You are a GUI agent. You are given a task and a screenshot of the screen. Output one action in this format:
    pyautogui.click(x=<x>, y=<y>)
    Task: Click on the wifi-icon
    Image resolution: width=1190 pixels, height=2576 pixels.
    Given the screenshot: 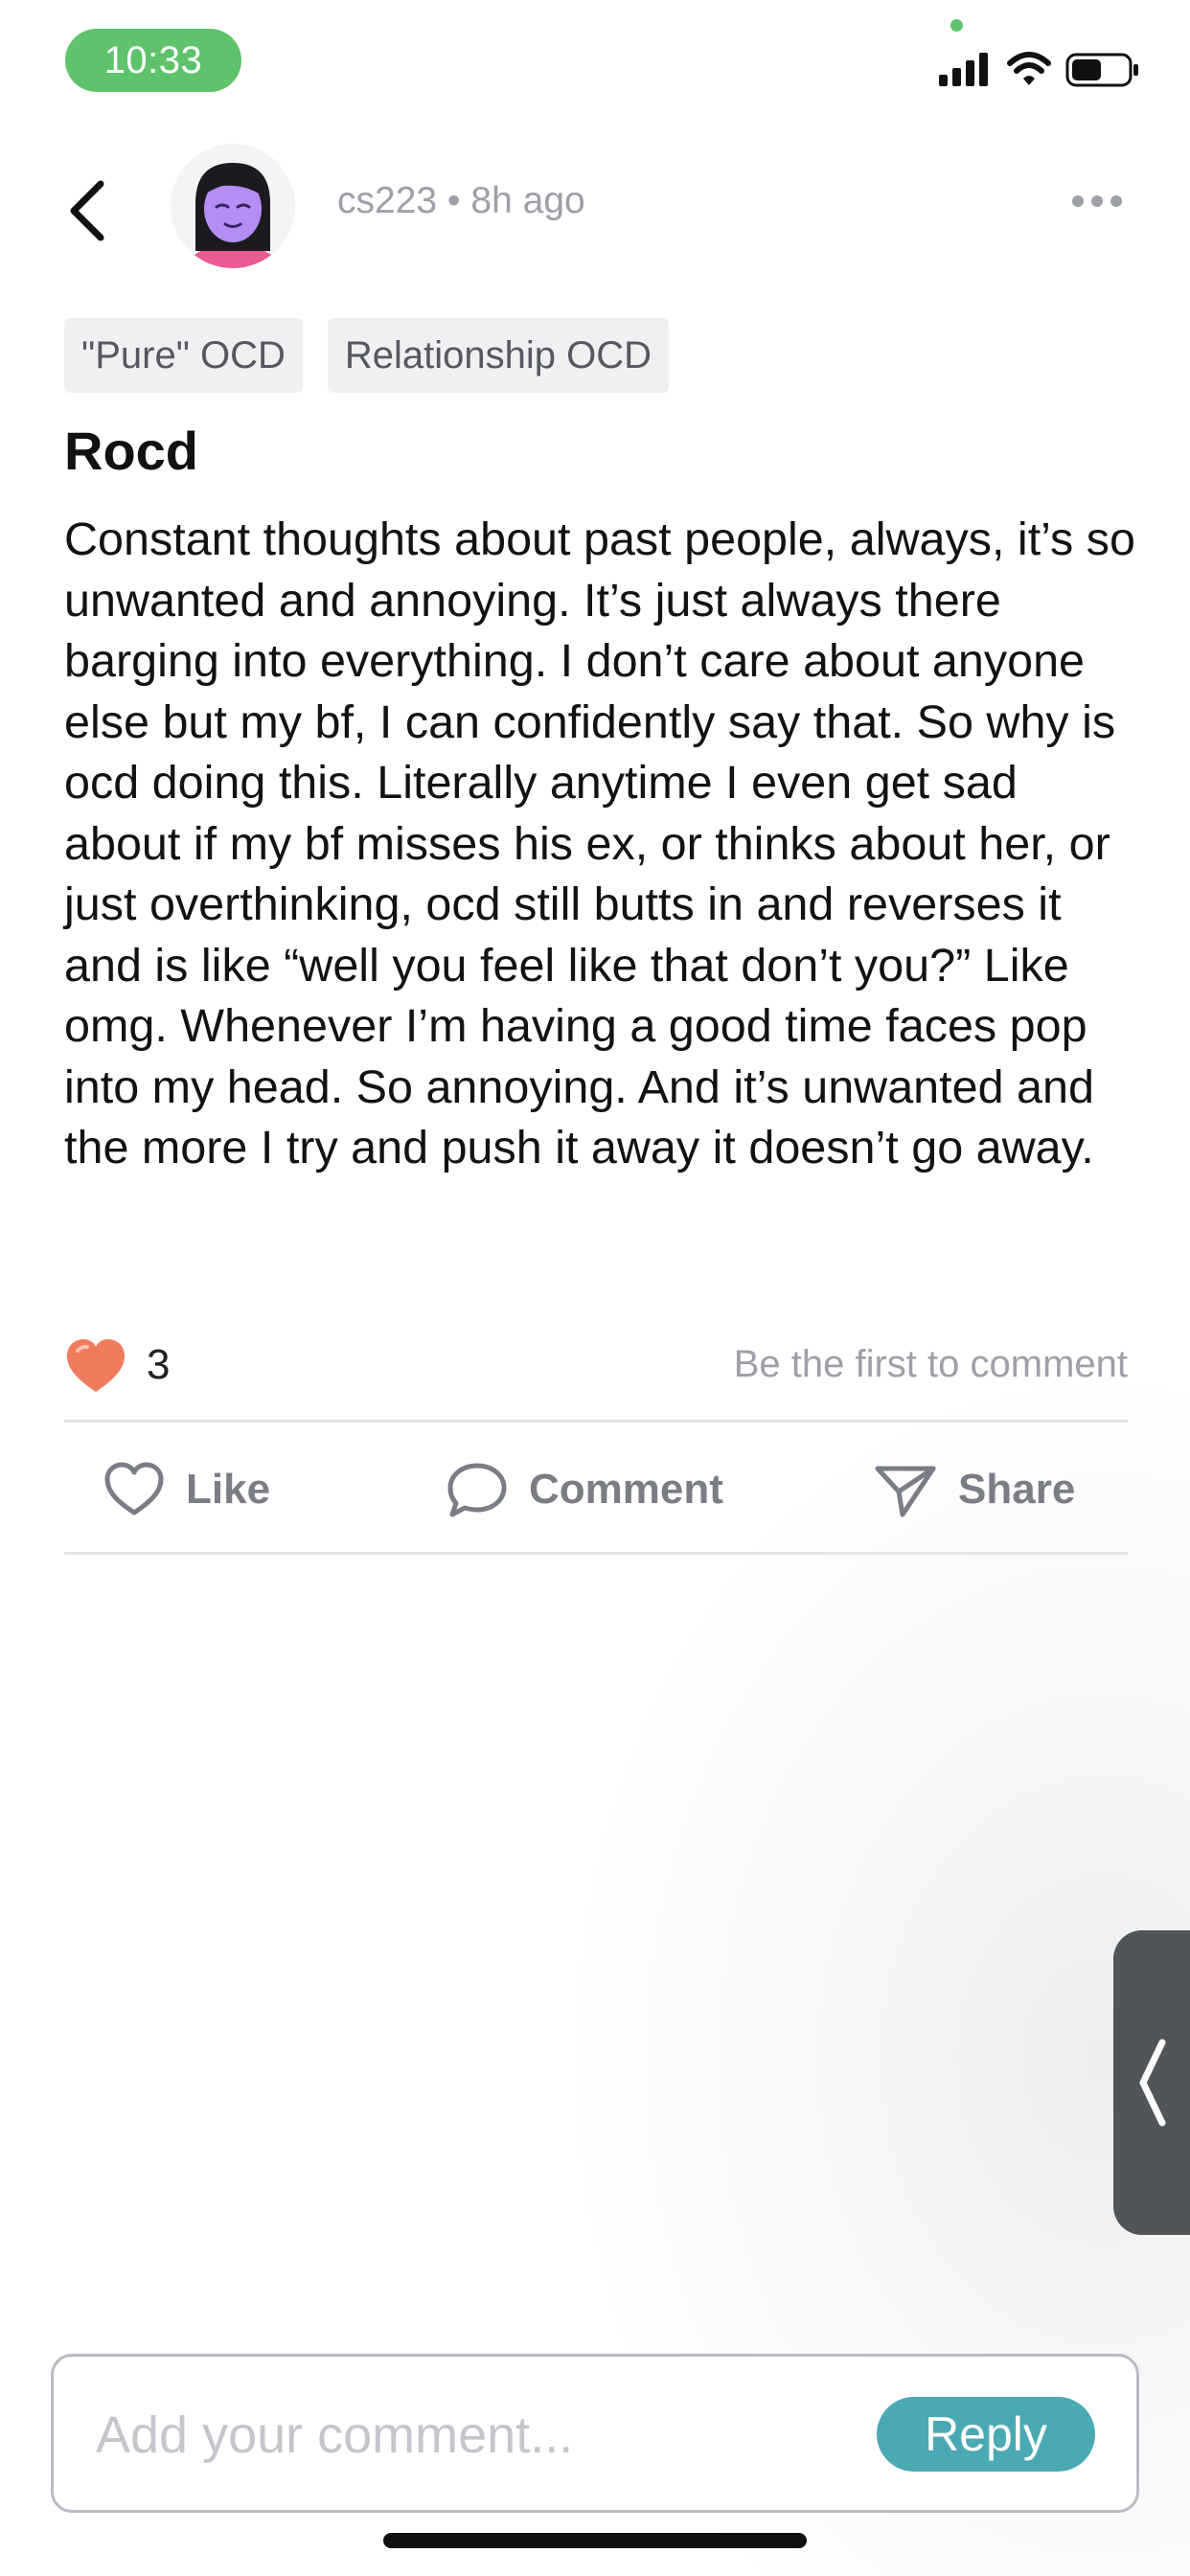 What is the action you would take?
    pyautogui.click(x=1029, y=68)
    